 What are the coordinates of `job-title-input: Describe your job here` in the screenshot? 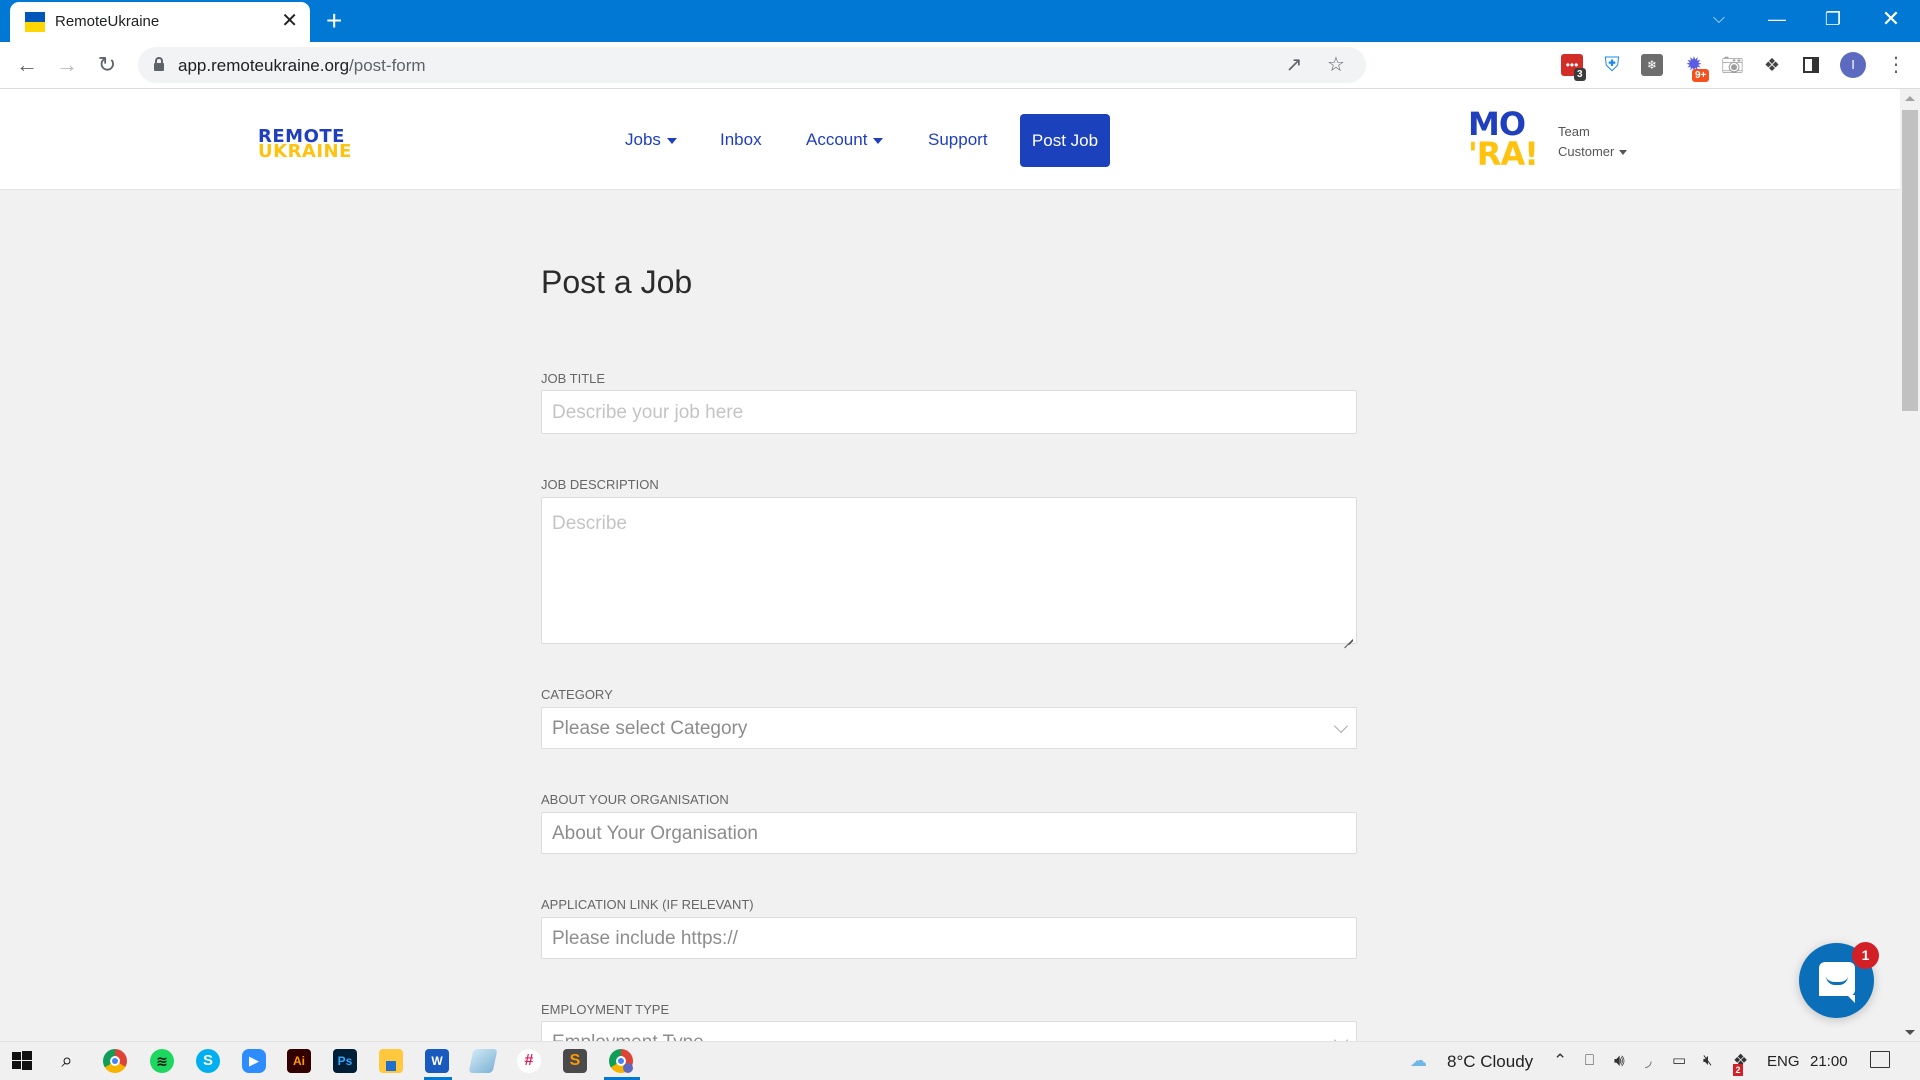 It's located at (949, 412).